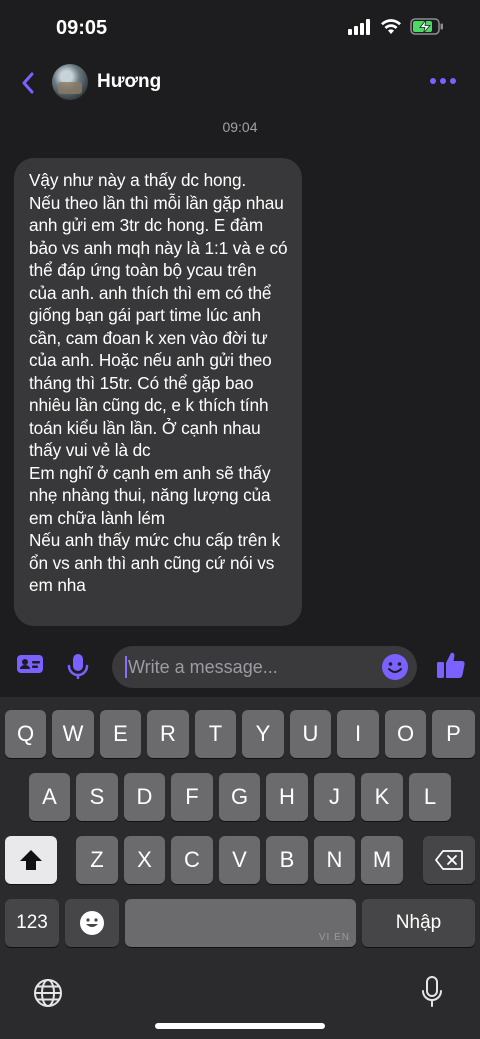 This screenshot has width=480, height=1039. I want to click on key-z: Z, so click(97, 860).